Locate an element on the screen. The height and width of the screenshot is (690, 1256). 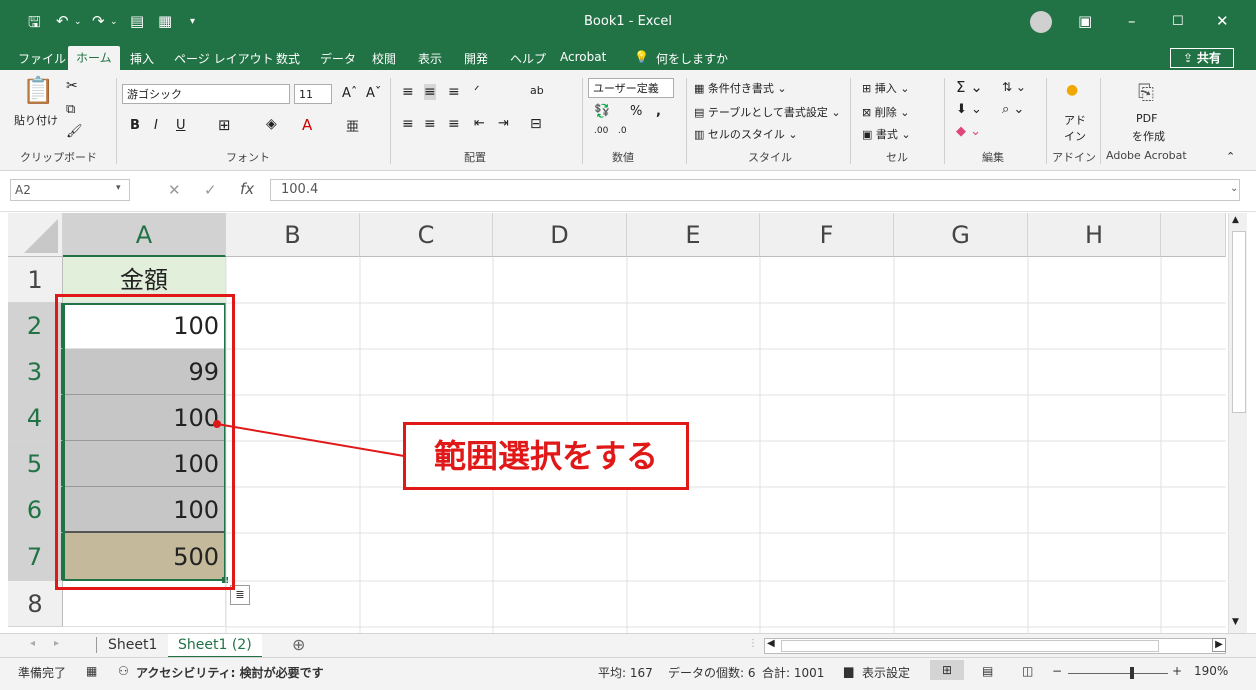
tab-formulas: 数式 is located at coordinates (288, 58).